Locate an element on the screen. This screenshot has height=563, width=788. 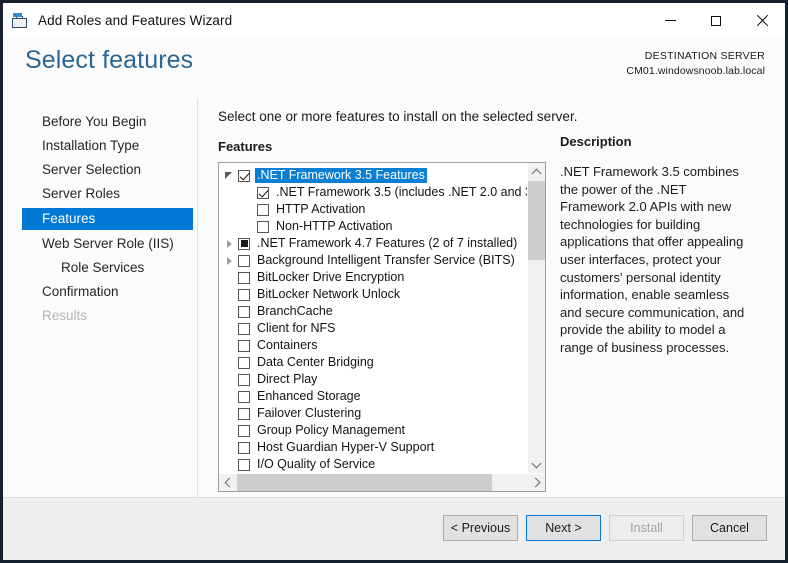
features-group-label: Features is located at coordinates (245, 146).